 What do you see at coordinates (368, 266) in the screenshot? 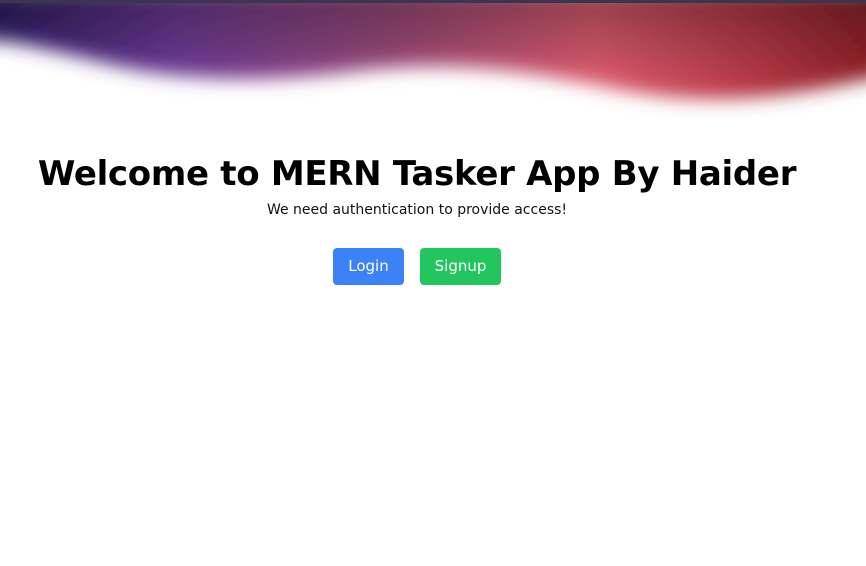
I see `login-button: Login` at bounding box center [368, 266].